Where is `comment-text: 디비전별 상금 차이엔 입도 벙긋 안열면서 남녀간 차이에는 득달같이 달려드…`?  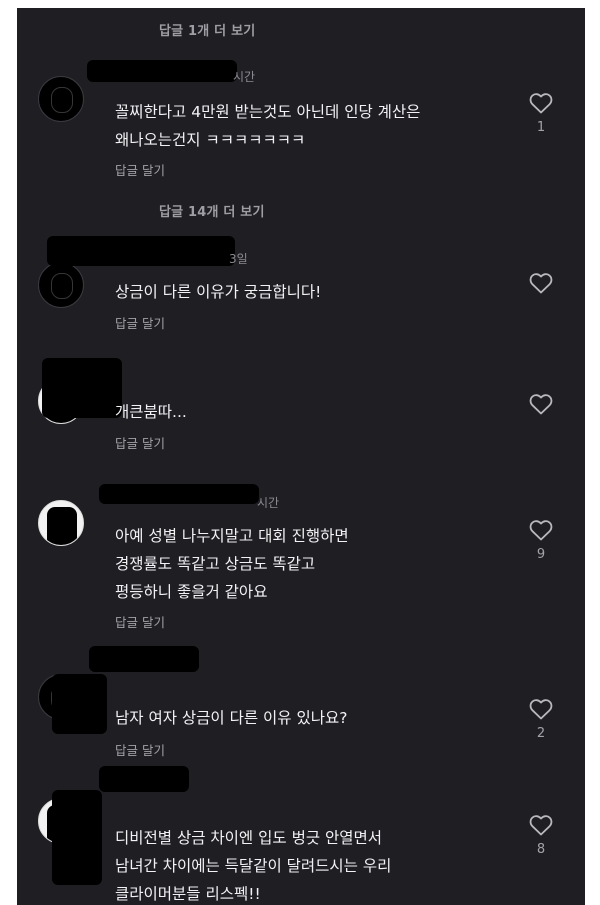
comment-text: 디비전별 상금 차이엔 입도 벙긋 안열면서 남녀간 차이에는 득달같이 달려드… is located at coordinates (253, 866).